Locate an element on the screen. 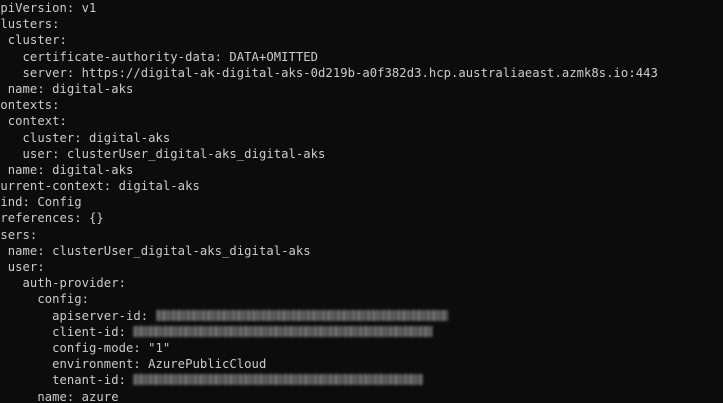  line-text: users: is located at coordinates (19, 234).